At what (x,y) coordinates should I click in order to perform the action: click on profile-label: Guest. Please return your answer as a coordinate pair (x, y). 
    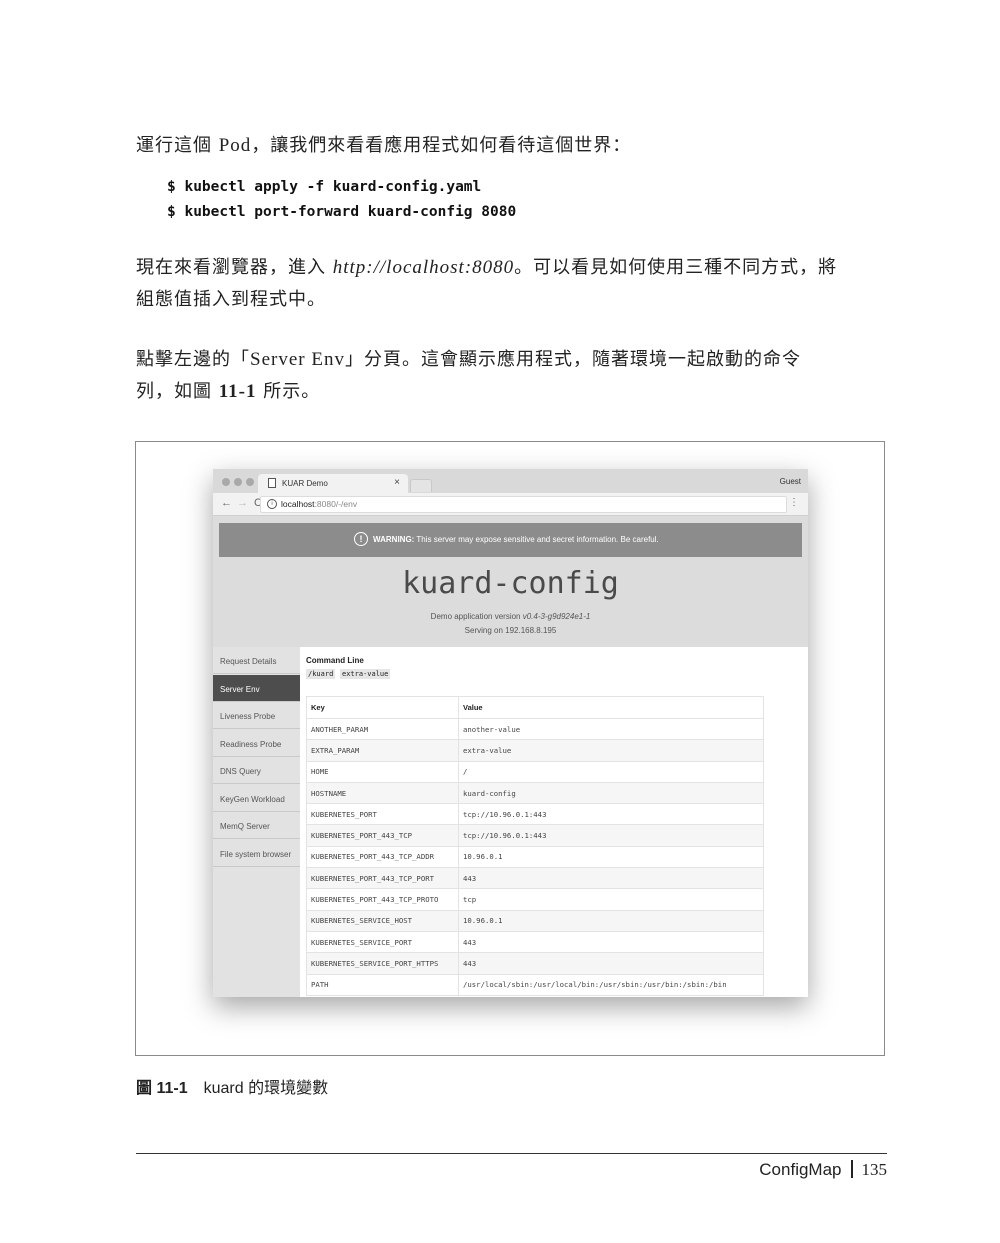
    Looking at the image, I should click on (790, 481).